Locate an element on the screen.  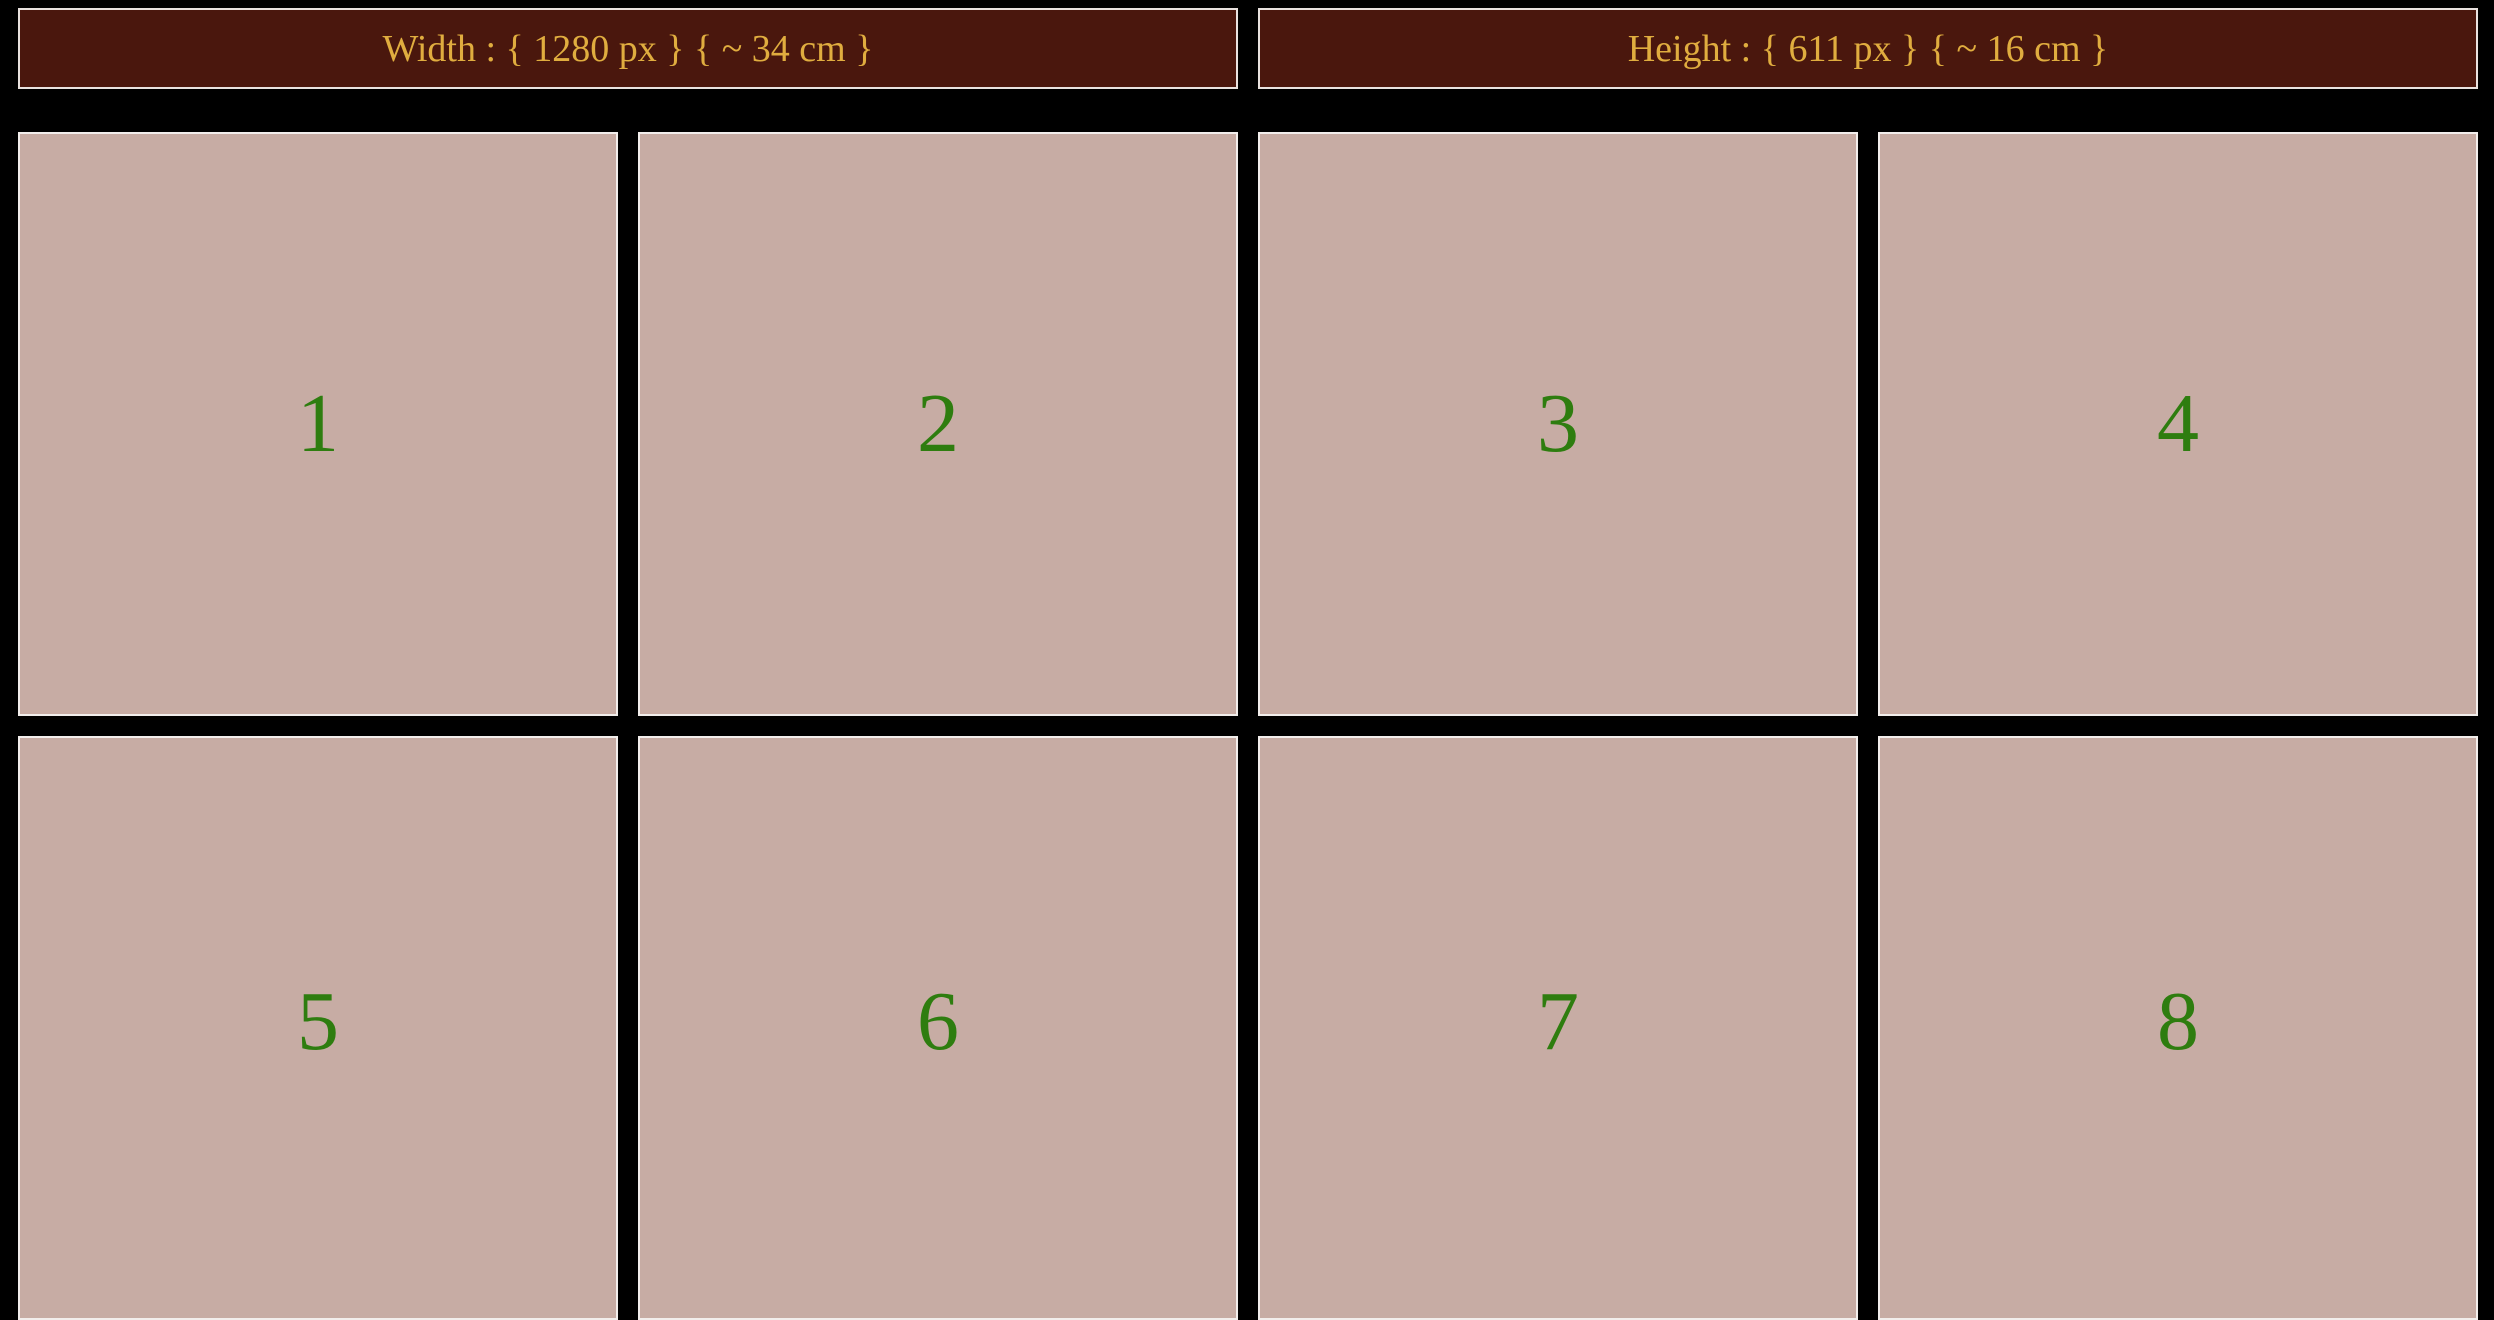
height-label: Height : { 611 px } { ~ 16 cm } is located at coordinates (1868, 48).